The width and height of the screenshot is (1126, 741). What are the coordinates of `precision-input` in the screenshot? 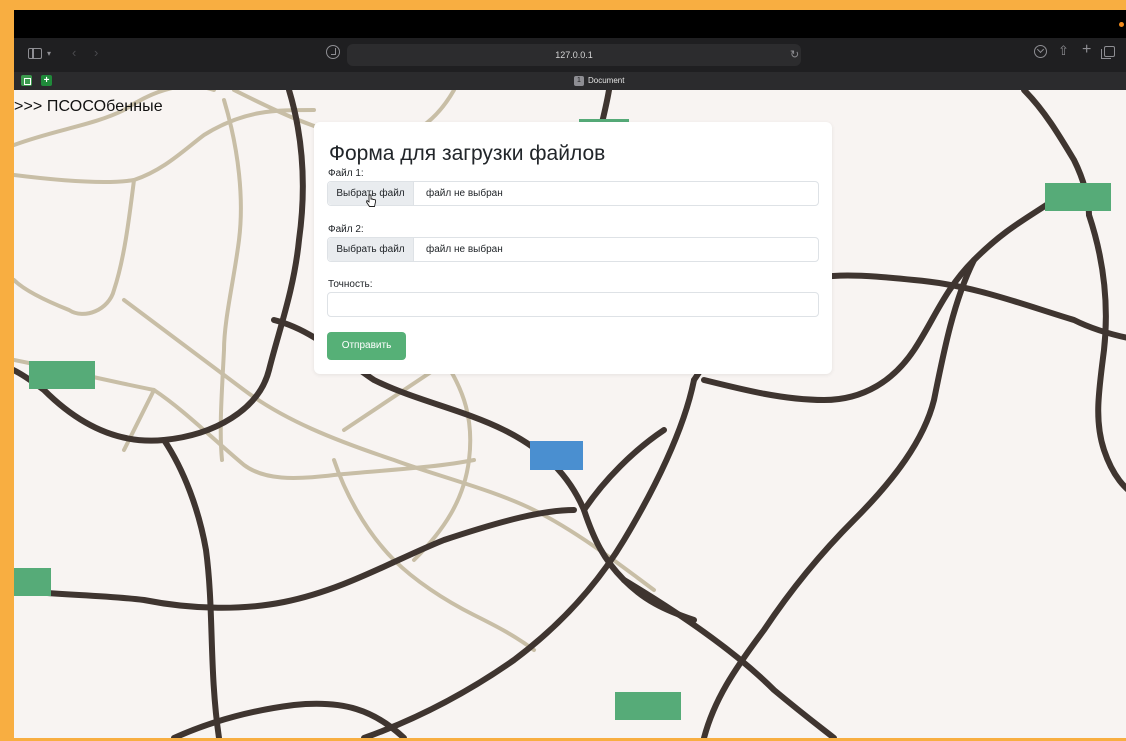 It's located at (573, 304).